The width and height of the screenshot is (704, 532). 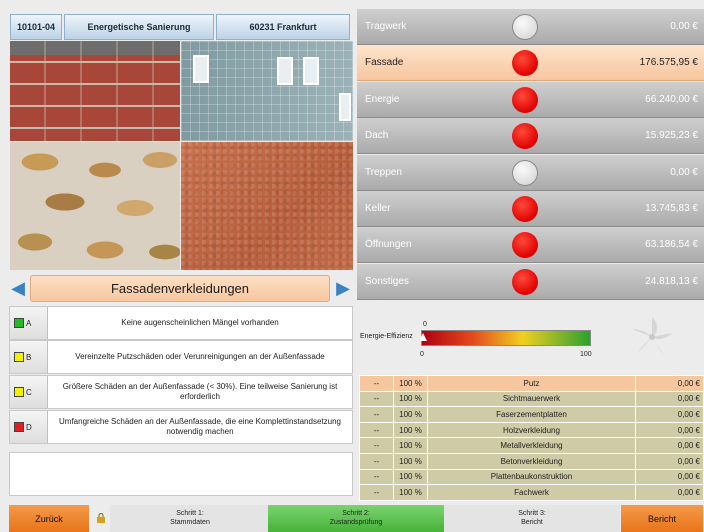 I want to click on category-row: Dach 15.925,23 €, so click(x=530, y=136).